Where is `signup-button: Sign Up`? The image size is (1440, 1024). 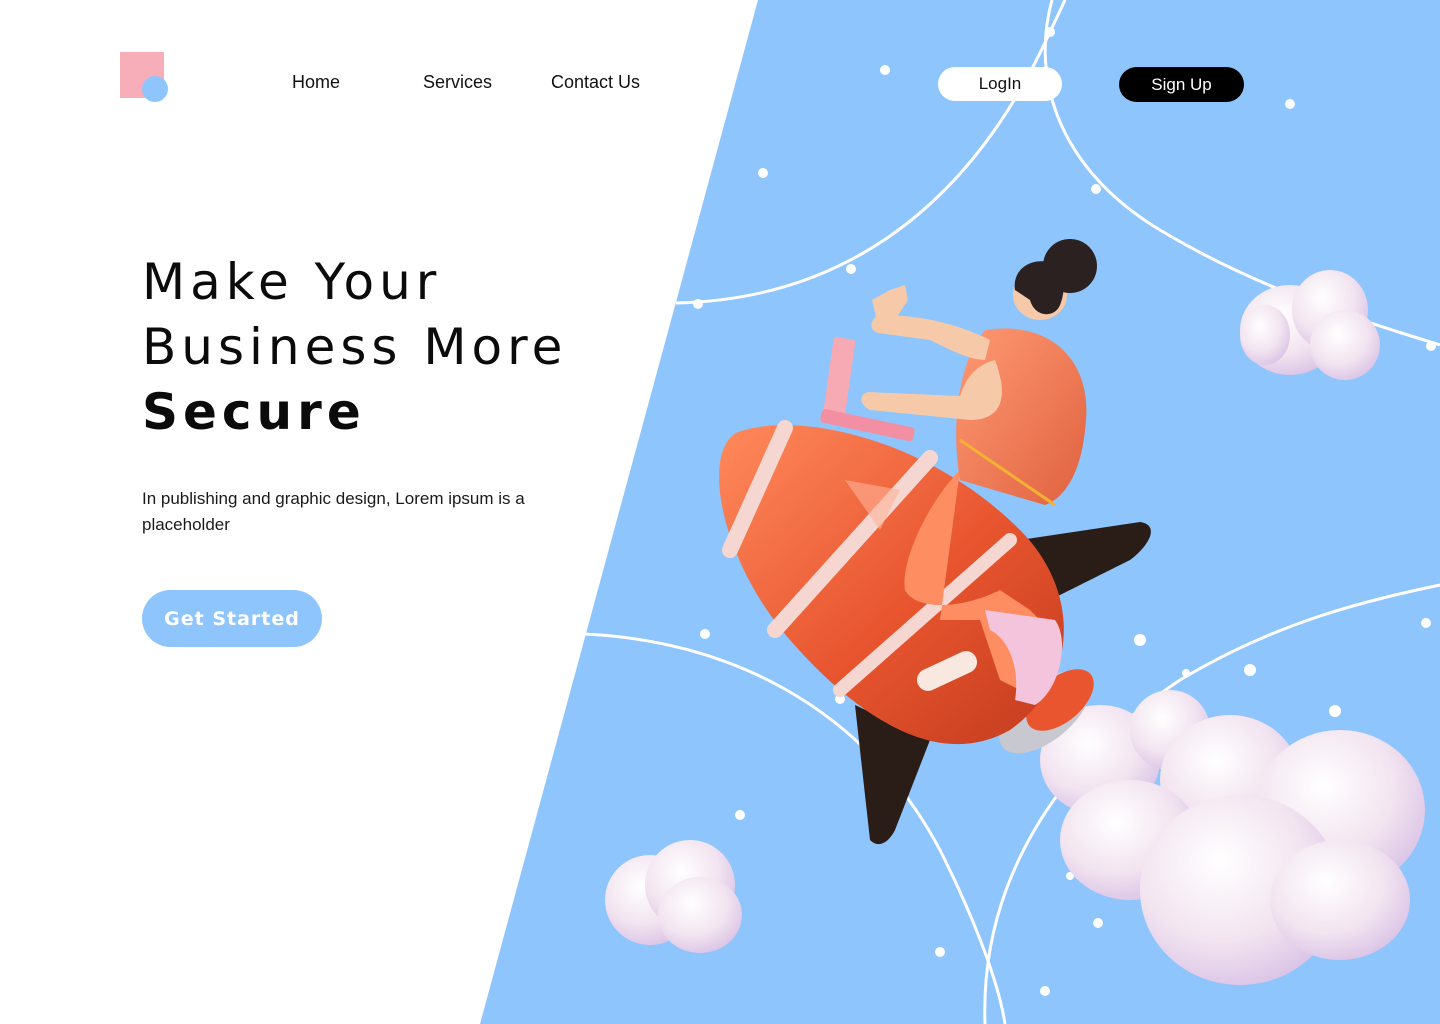 signup-button: Sign Up is located at coordinates (1181, 84).